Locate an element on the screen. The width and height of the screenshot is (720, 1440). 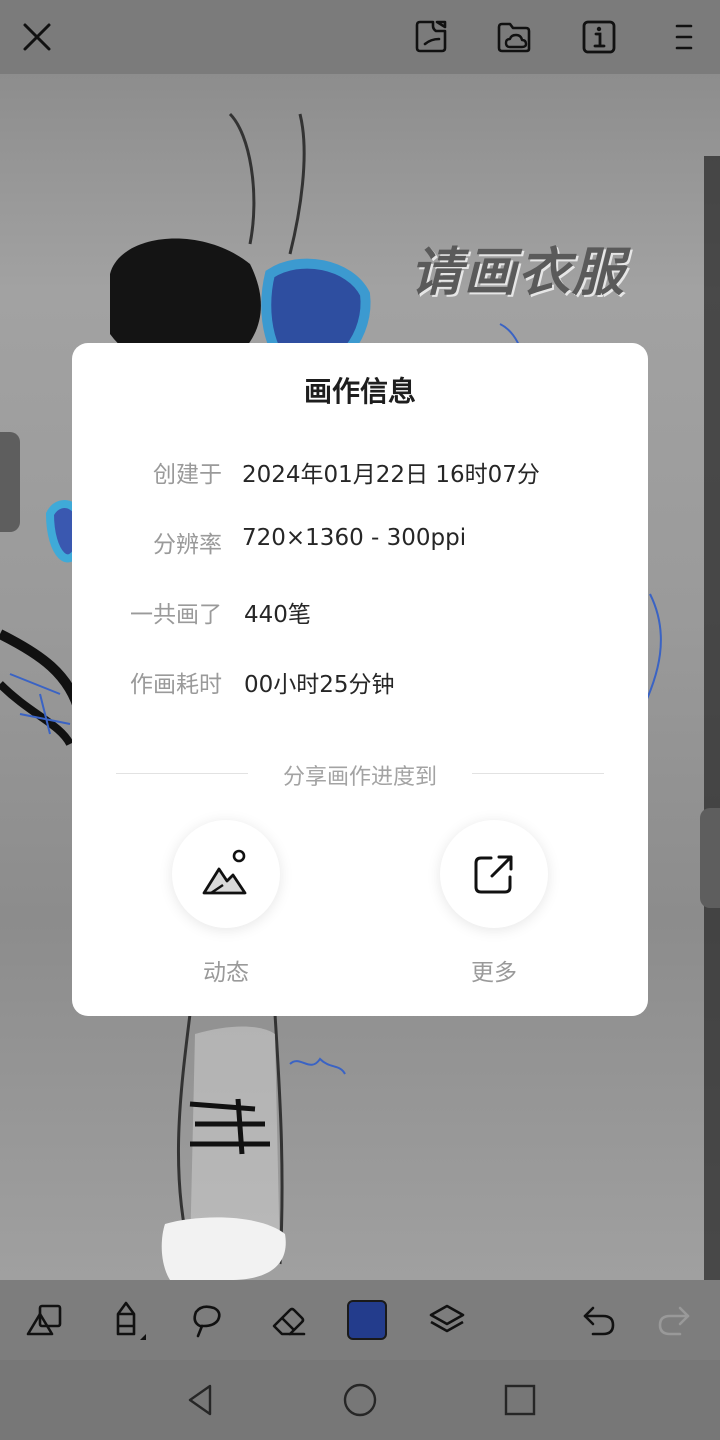
info-icon is located at coordinates (599, 37).